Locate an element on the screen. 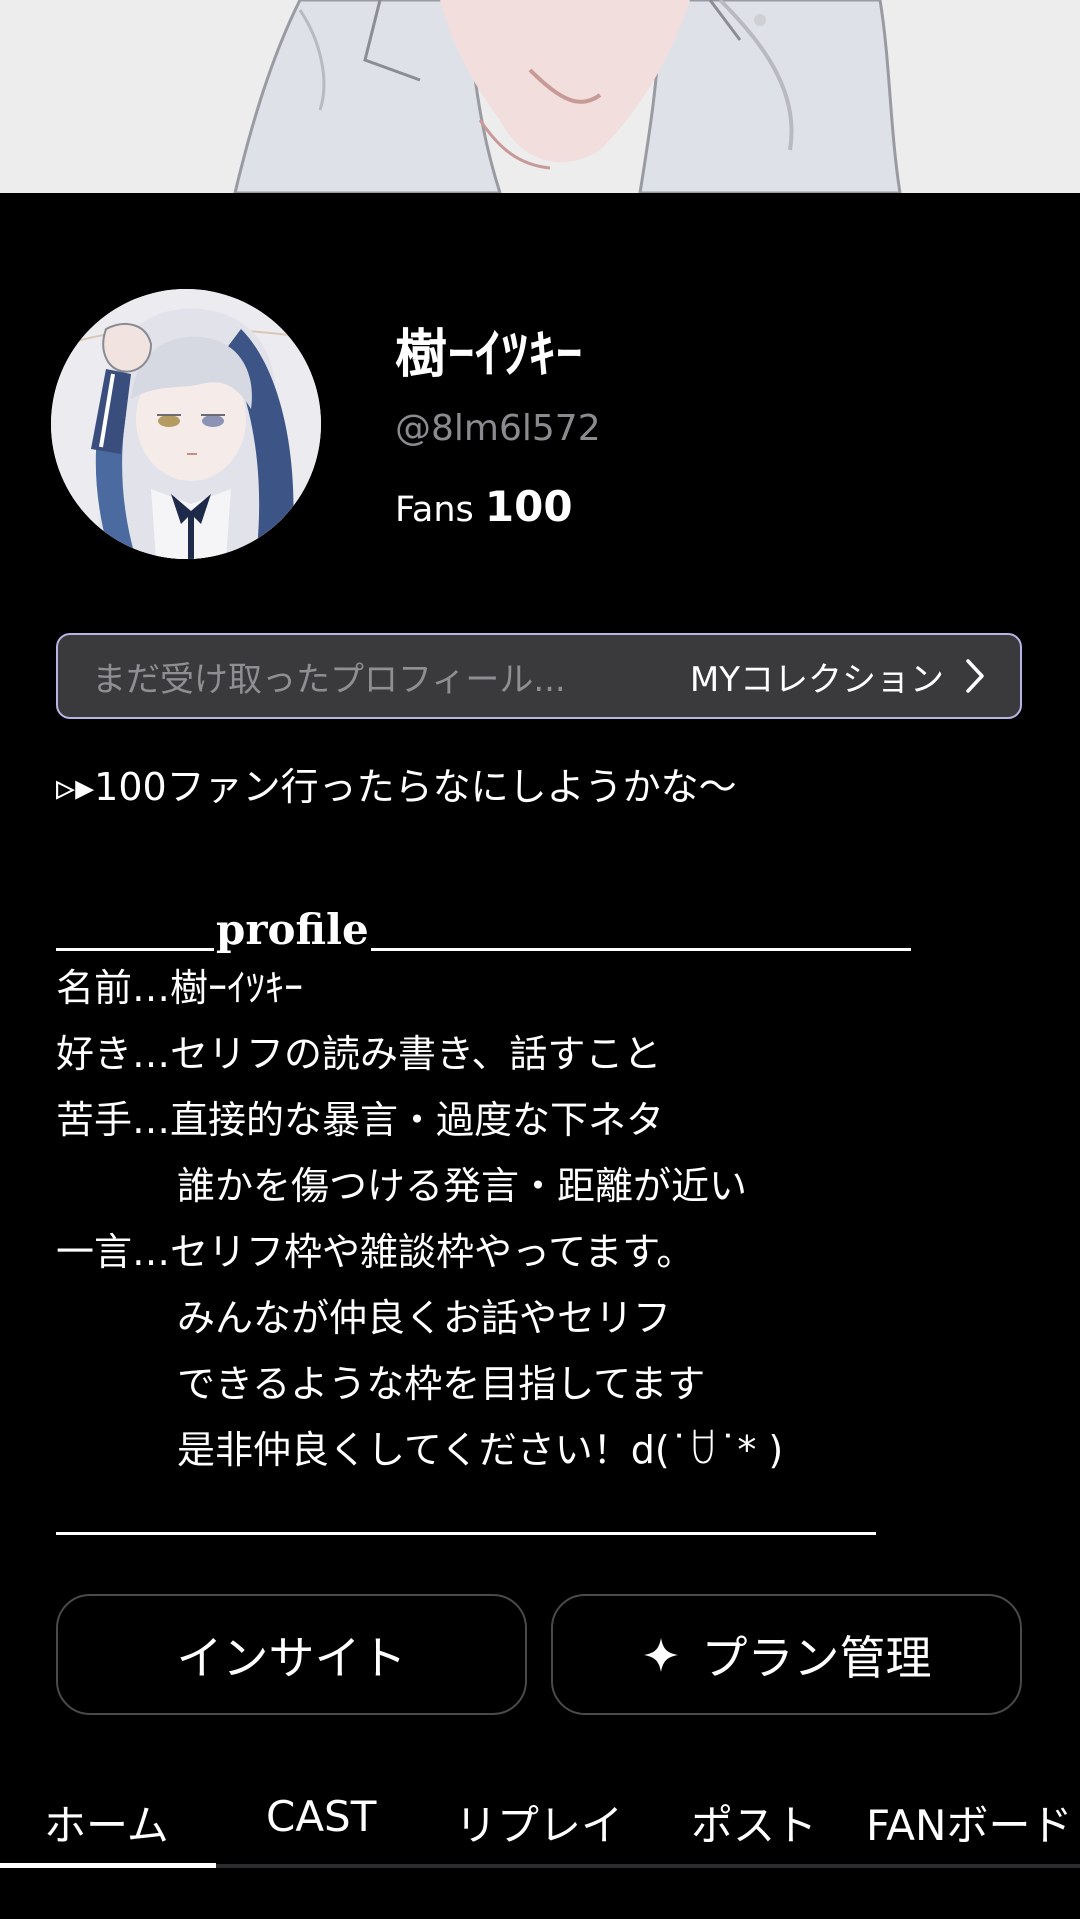  bio-line: 是非仲良くしてください！d(˙ꇴ˙* ) is located at coordinates (480, 1450).